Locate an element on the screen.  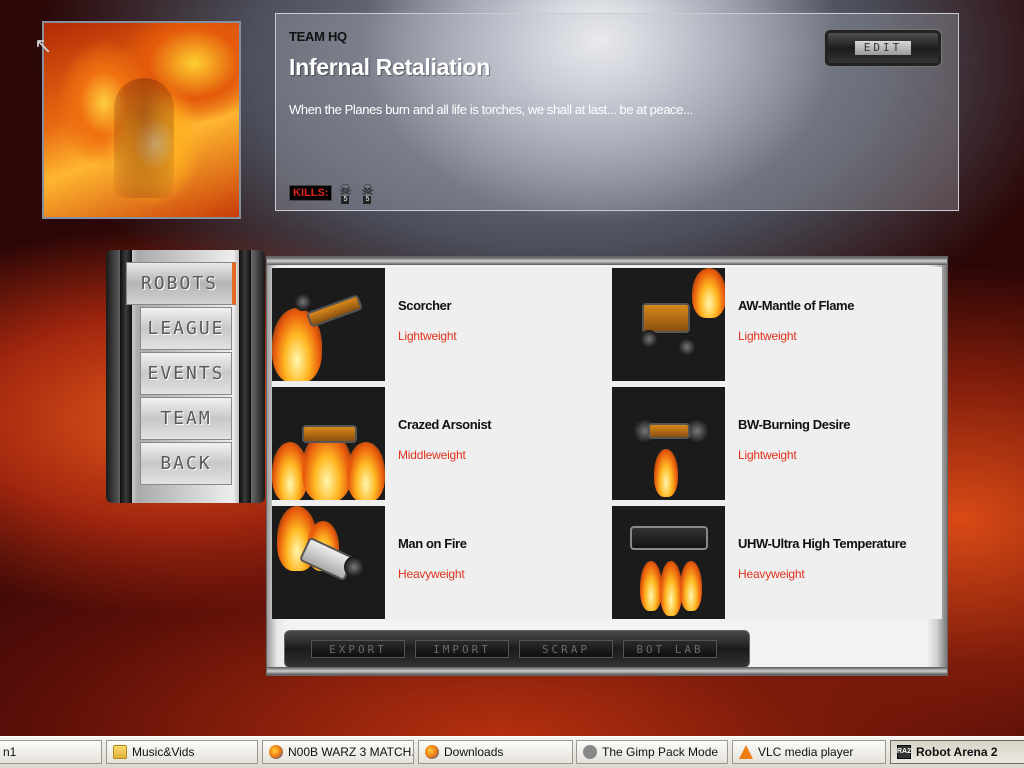
kills-label: KILLS: is located at coordinates (311, 193).